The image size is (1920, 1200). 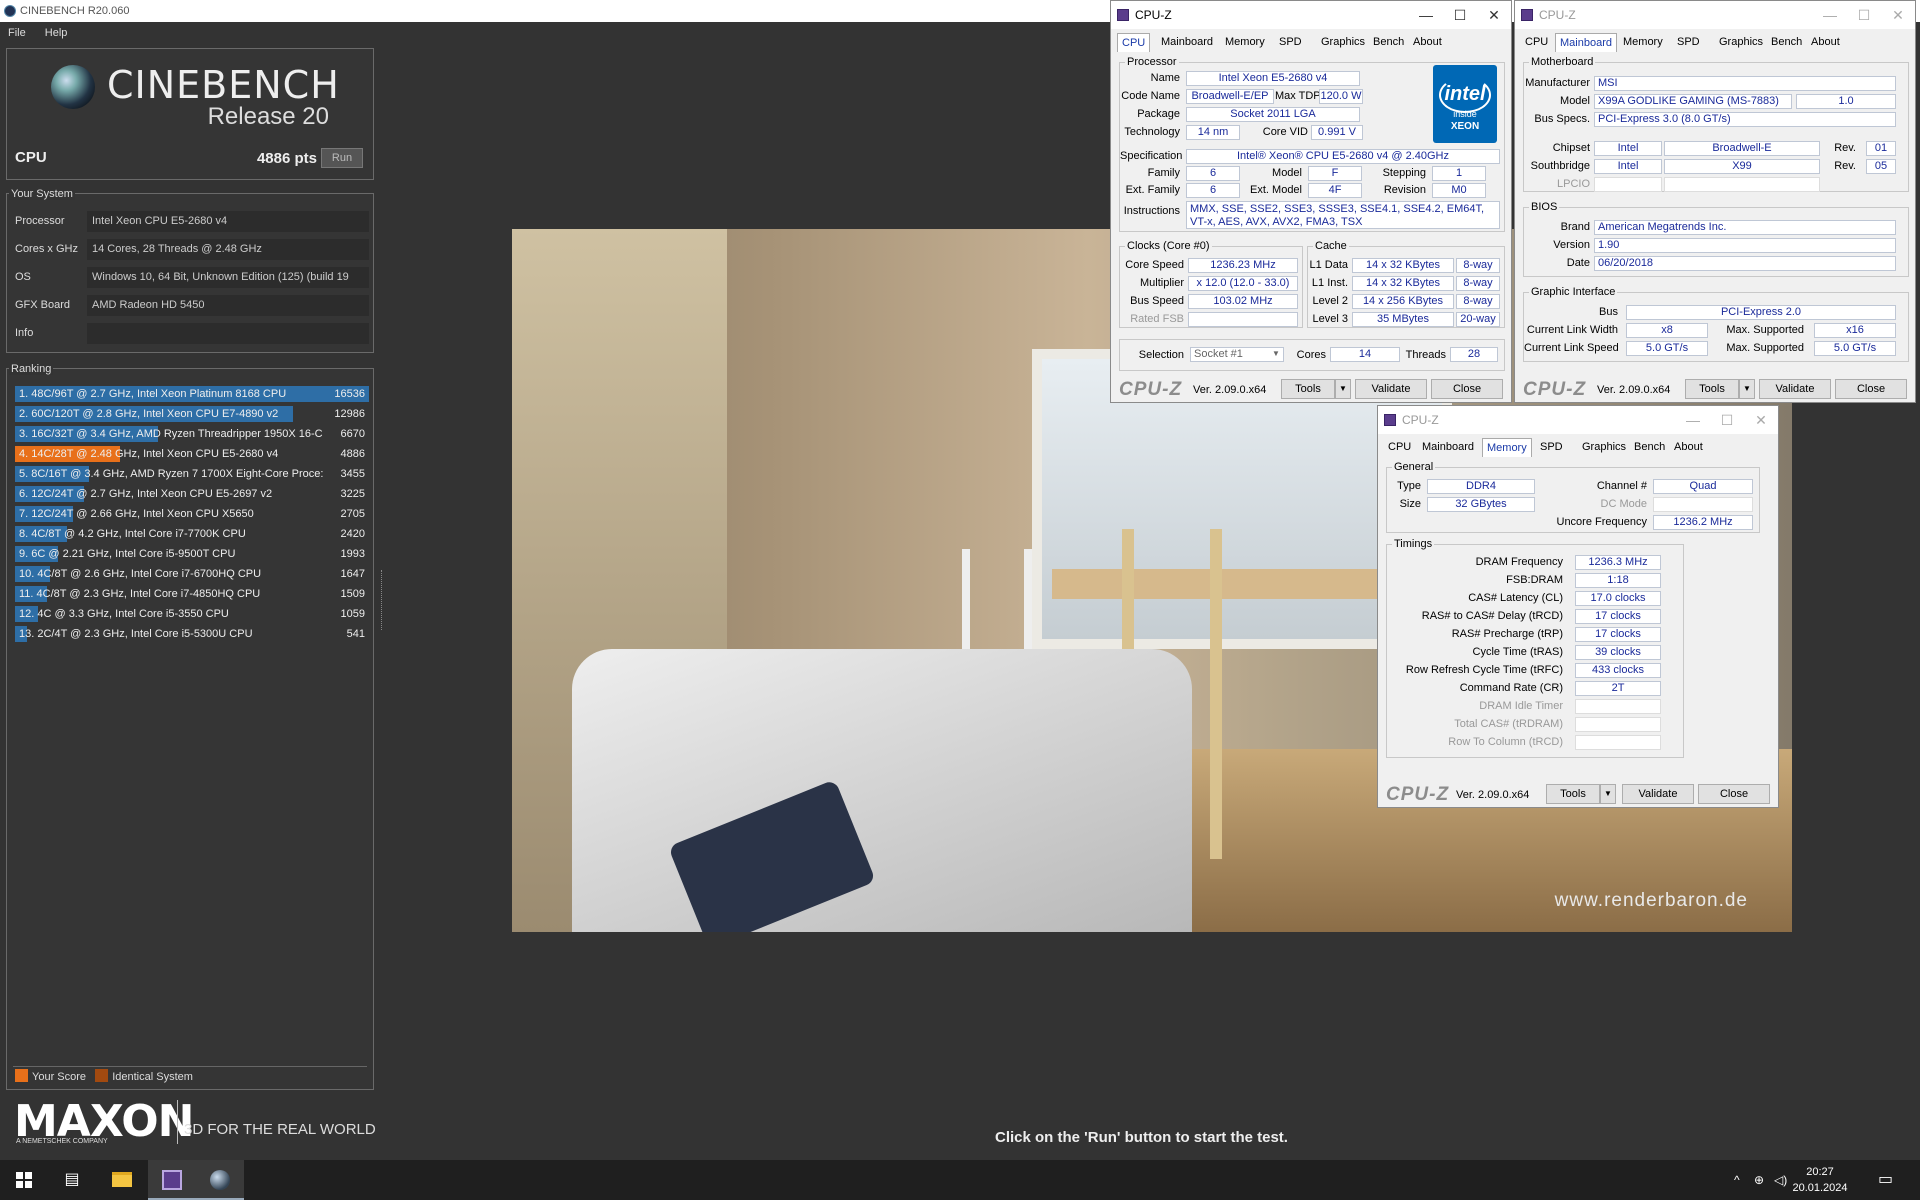 What do you see at coordinates (228, 249) in the screenshot?
I see `sys-value: 14 Cores, 28 Threads @ 2.48 GHz` at bounding box center [228, 249].